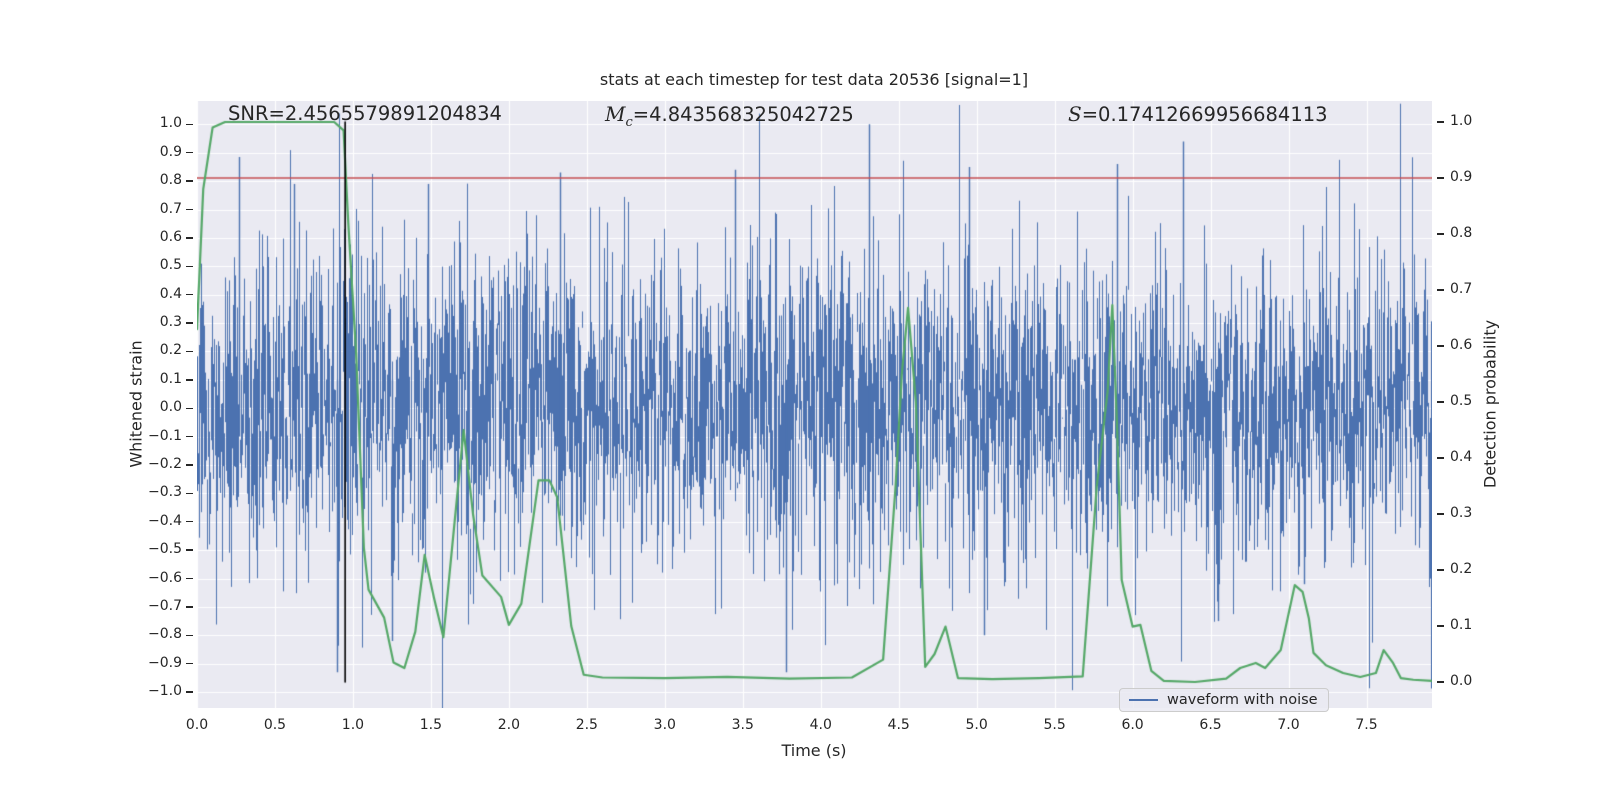  I want to click on x-tick-label: 1.0, so click(353, 725).